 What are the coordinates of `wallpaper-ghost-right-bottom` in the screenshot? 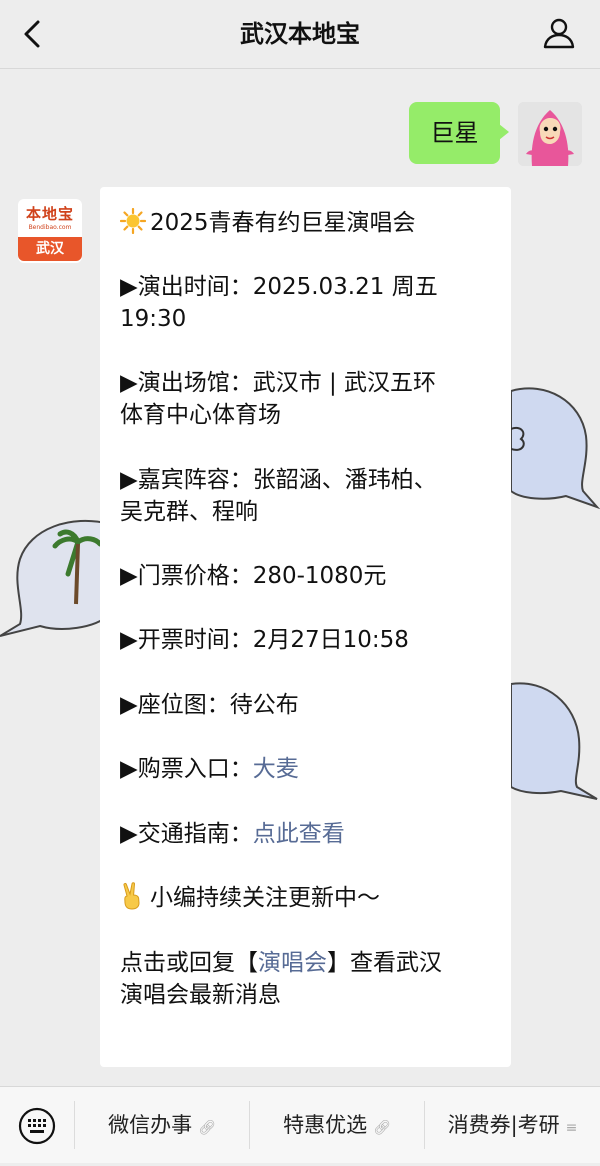 It's located at (554, 741).